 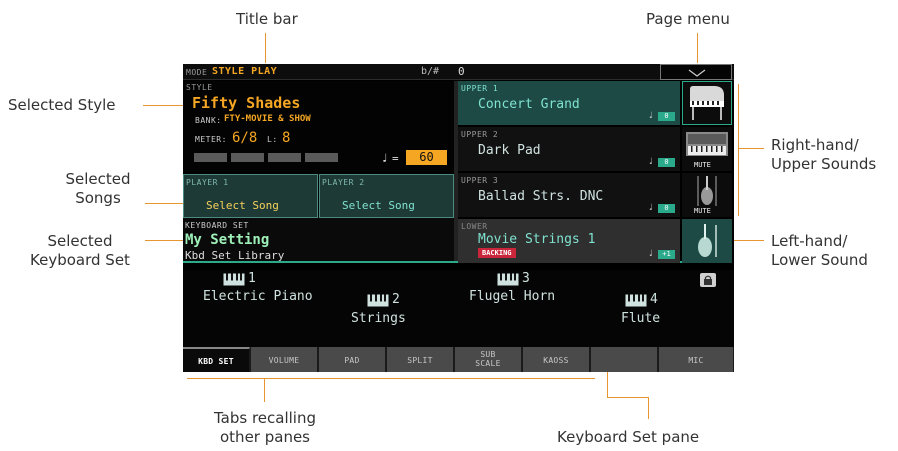 I want to click on tab-pad: PAD, so click(x=352, y=359).